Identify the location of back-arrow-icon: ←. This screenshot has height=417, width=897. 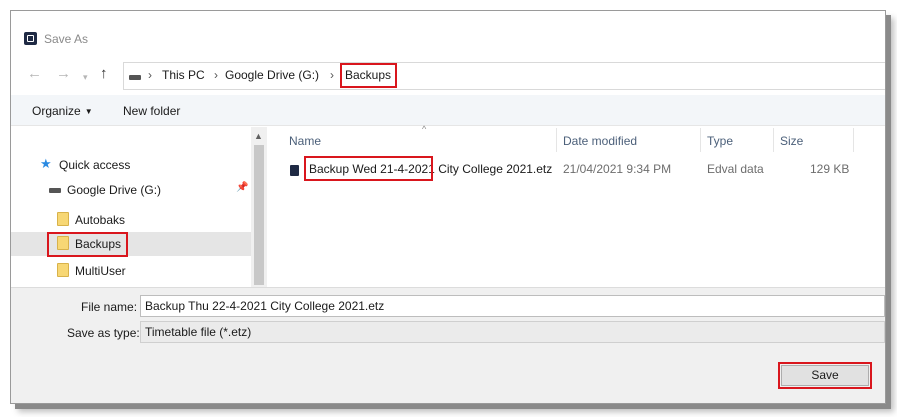
(34, 74).